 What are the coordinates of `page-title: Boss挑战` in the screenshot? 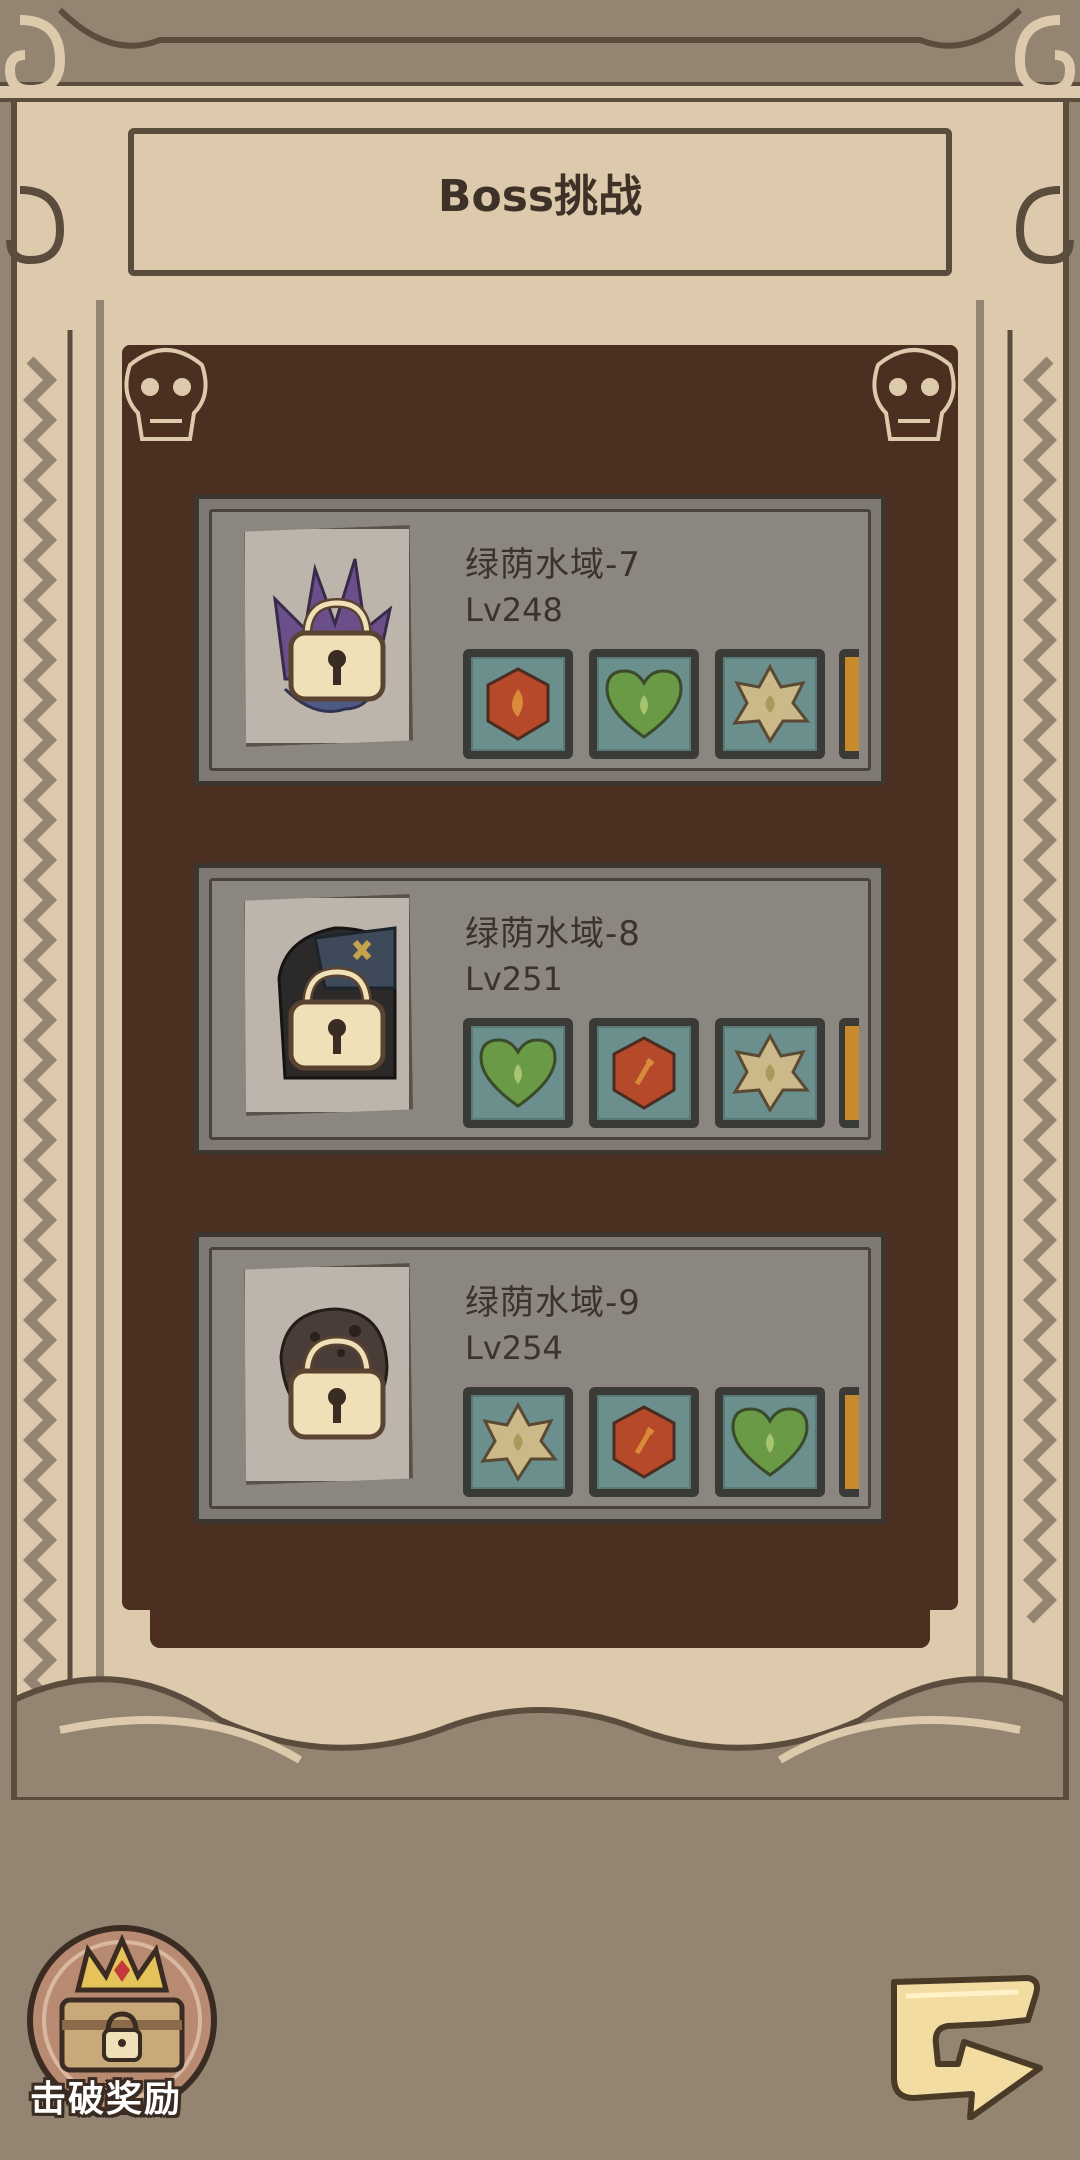 It's located at (540, 196).